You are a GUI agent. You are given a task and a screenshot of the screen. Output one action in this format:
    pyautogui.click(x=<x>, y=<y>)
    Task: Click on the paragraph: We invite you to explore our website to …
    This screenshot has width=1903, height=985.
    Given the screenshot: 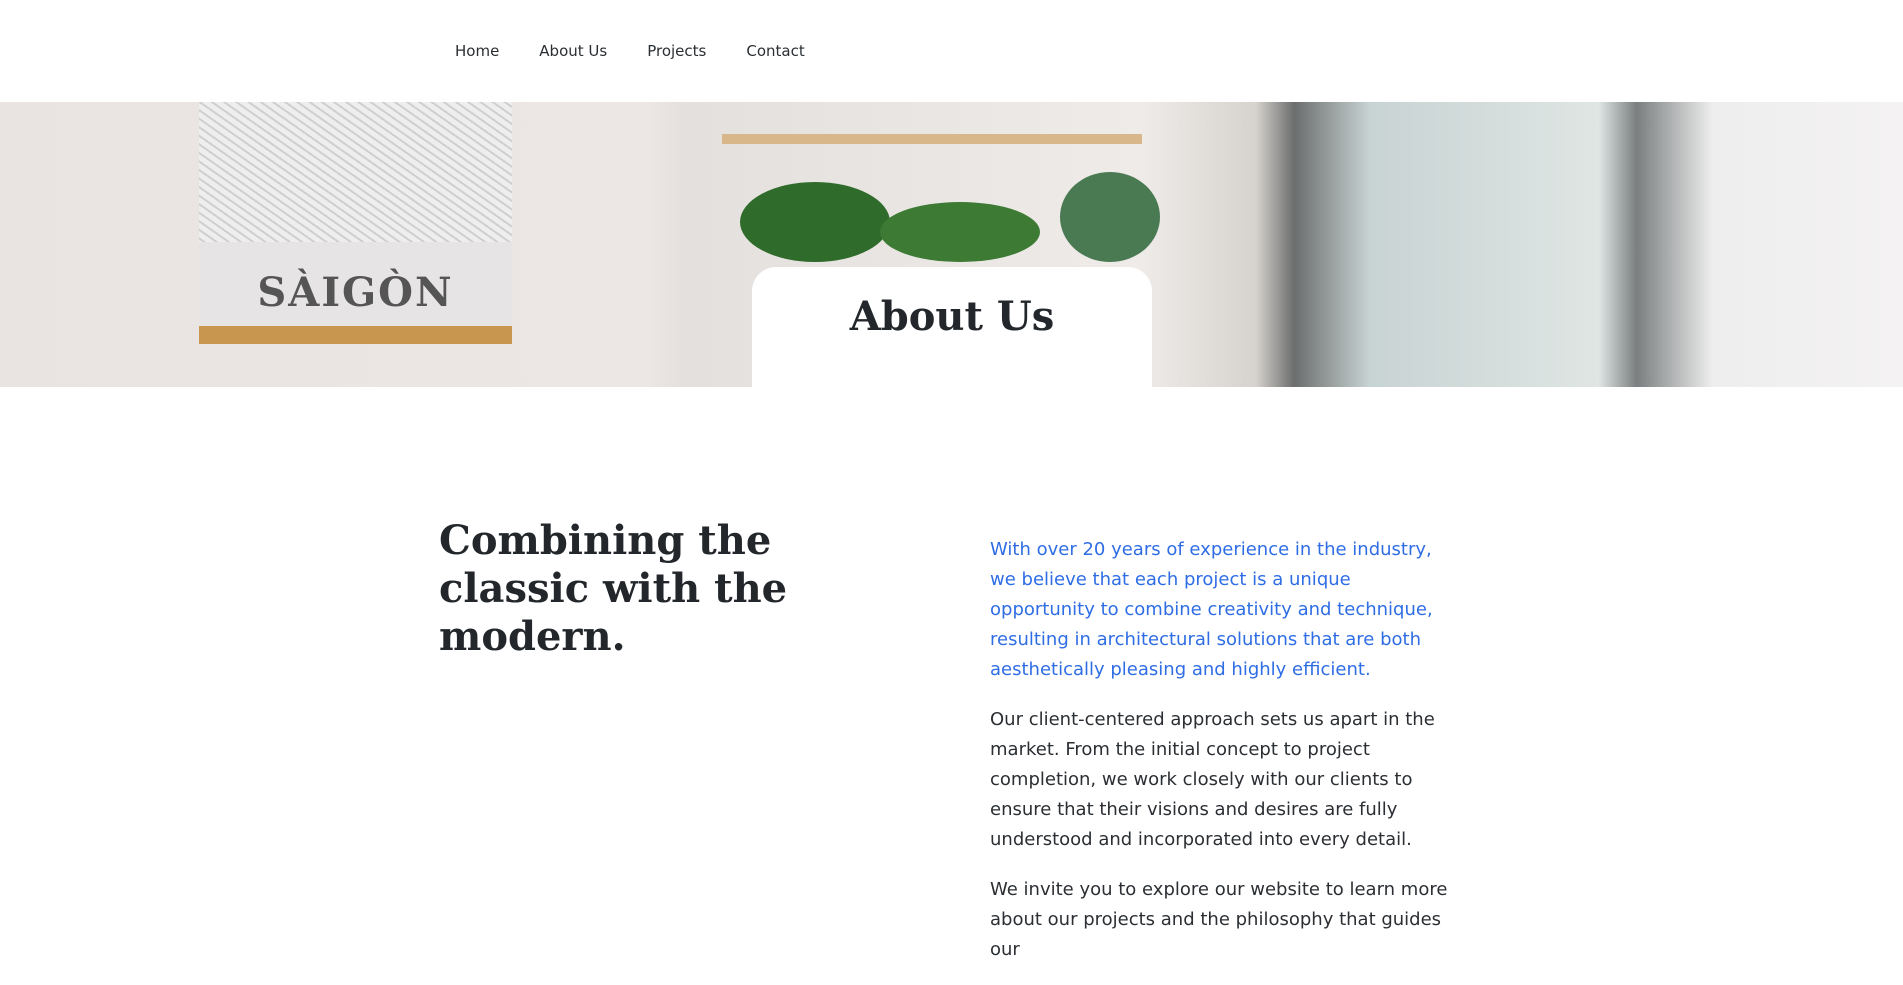 What is the action you would take?
    pyautogui.click(x=1219, y=919)
    